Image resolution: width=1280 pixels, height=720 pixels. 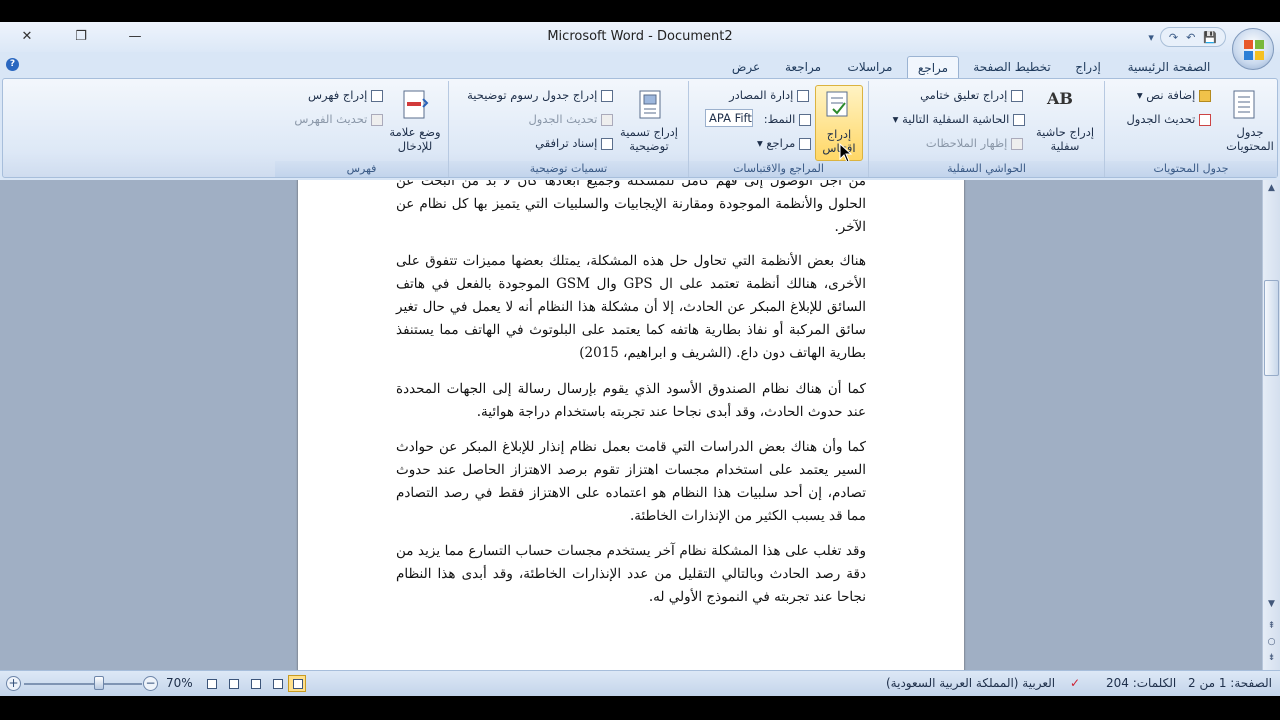 What do you see at coordinates (99, 683) in the screenshot?
I see `zoom-slider-knob` at bounding box center [99, 683].